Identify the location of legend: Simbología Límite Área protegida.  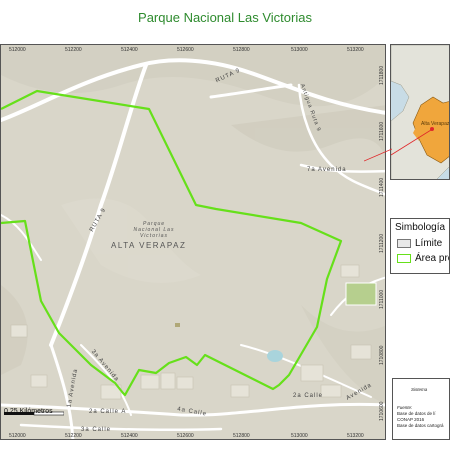
(420, 246).